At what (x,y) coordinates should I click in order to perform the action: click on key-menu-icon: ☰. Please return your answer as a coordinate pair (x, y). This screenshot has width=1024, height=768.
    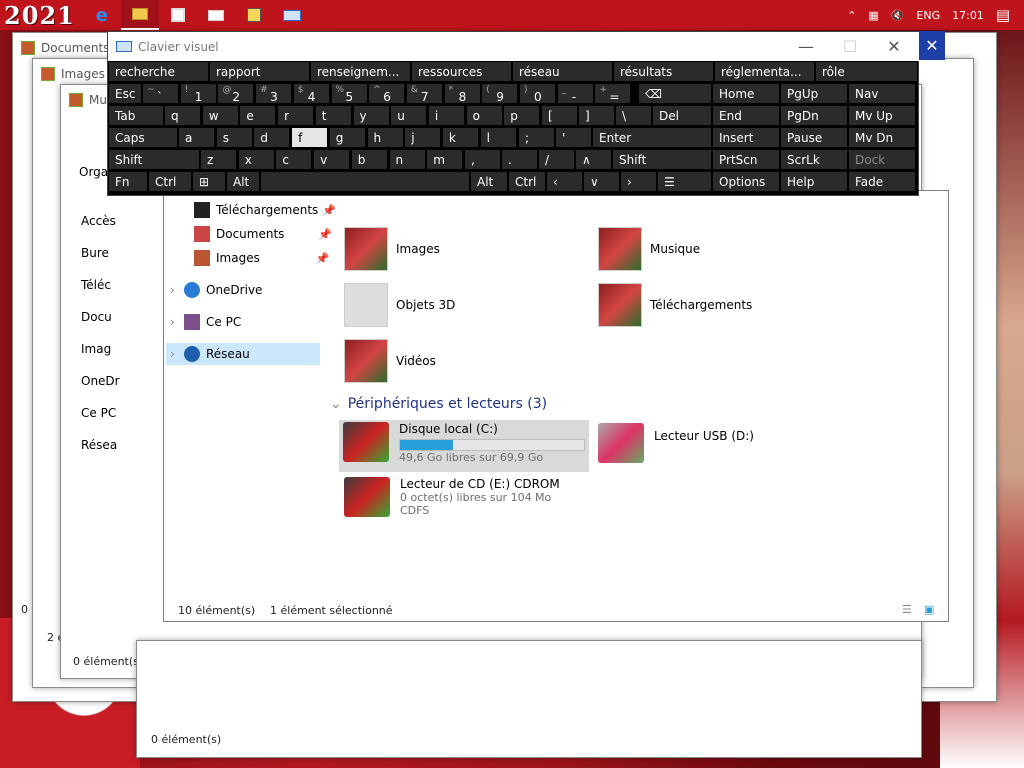
    Looking at the image, I should click on (684, 181).